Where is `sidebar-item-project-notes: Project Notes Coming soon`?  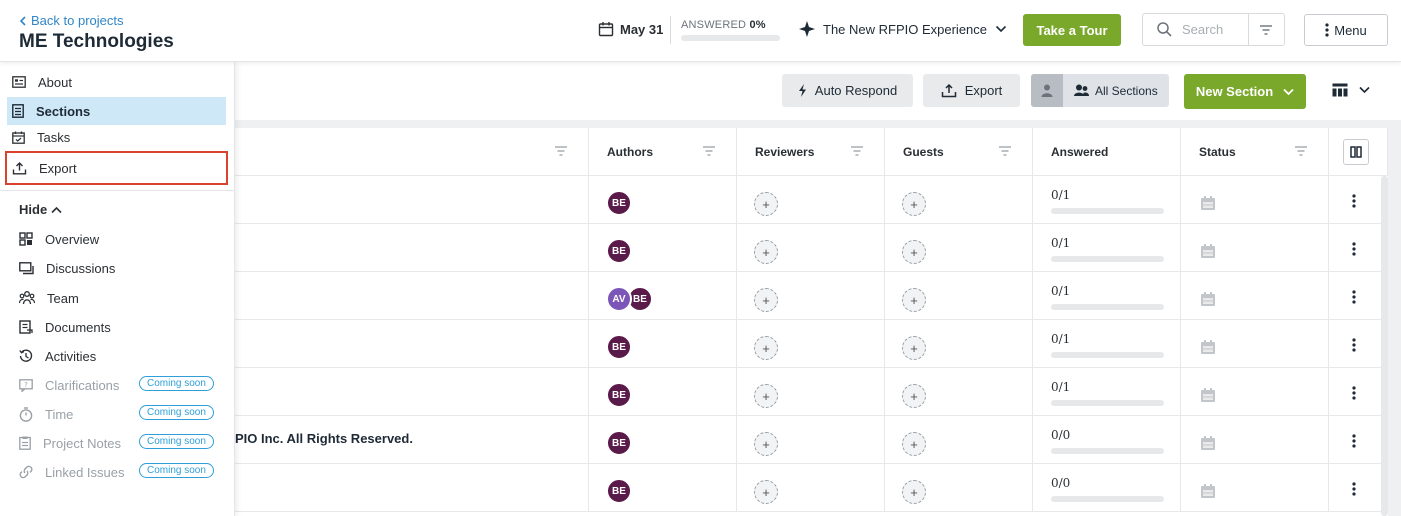
sidebar-item-project-notes: Project Notes Coming soon is located at coordinates (124, 443).